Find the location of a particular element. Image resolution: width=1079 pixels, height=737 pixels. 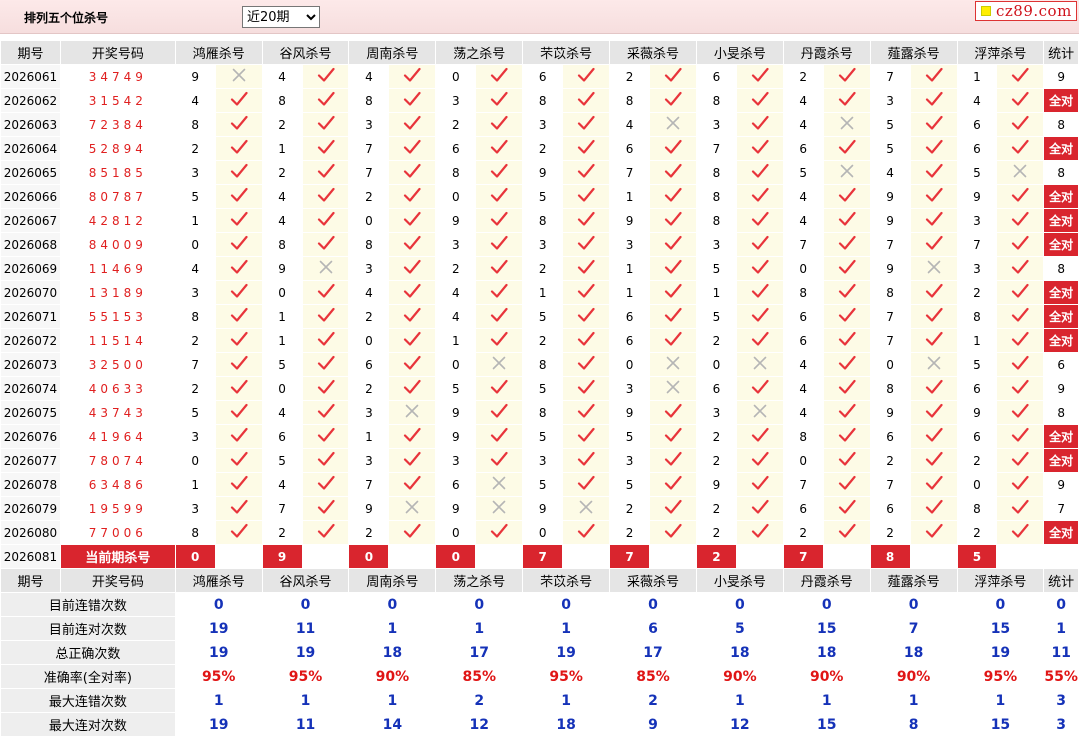

summary-value: 90% is located at coordinates (739, 676).